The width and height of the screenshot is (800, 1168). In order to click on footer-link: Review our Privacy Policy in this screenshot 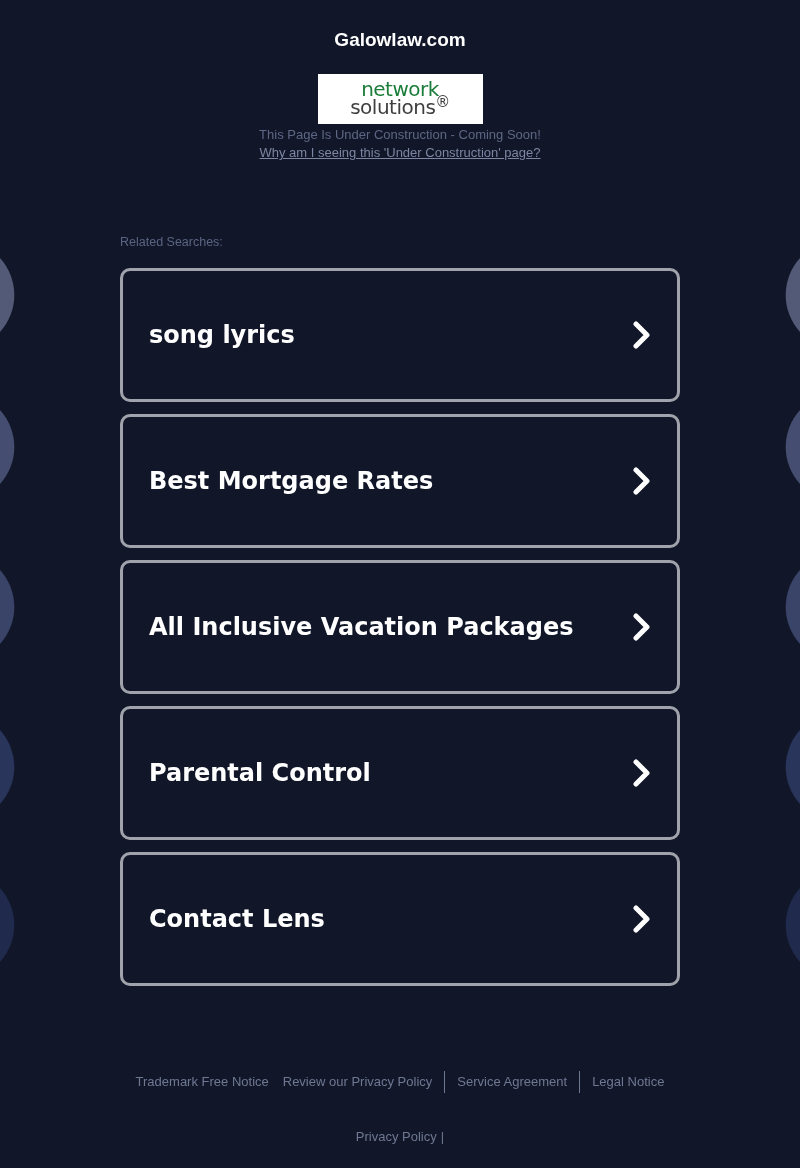, I will do `click(357, 1082)`.